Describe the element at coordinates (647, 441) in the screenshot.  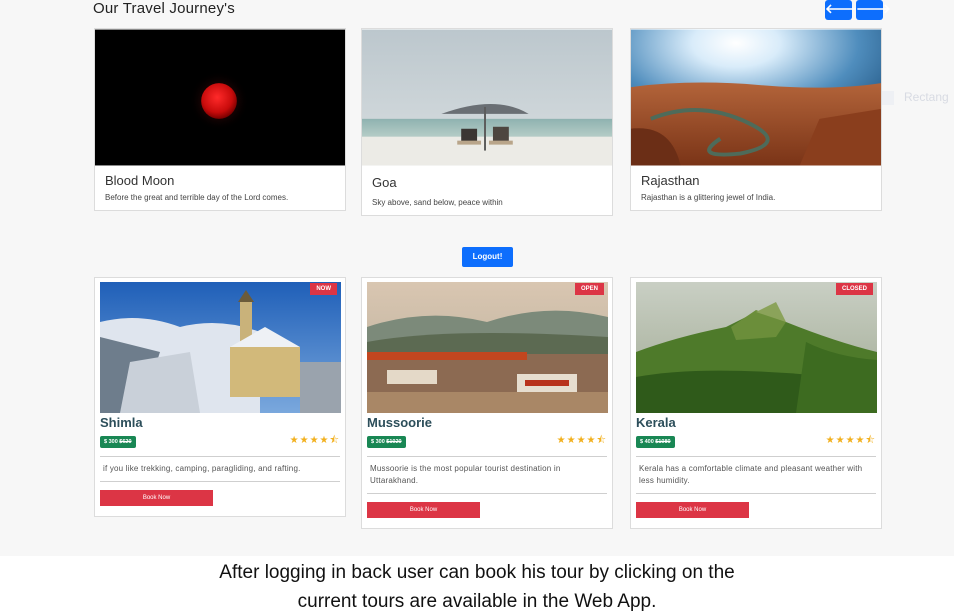
I see `price-current: $ 400` at that location.